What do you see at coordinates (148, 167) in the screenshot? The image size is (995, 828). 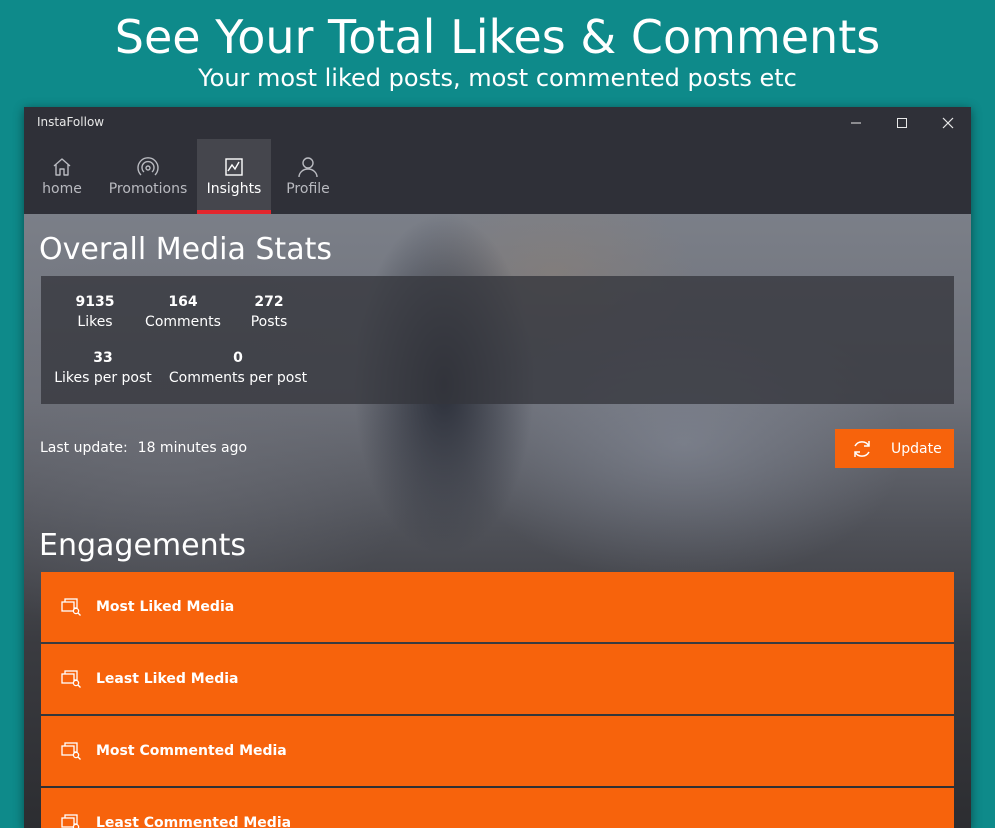 I see `broadcast-icon` at bounding box center [148, 167].